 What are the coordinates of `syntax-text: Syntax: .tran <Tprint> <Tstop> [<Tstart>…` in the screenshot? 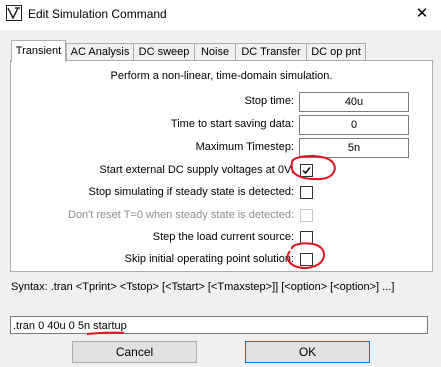 It's located at (203, 287).